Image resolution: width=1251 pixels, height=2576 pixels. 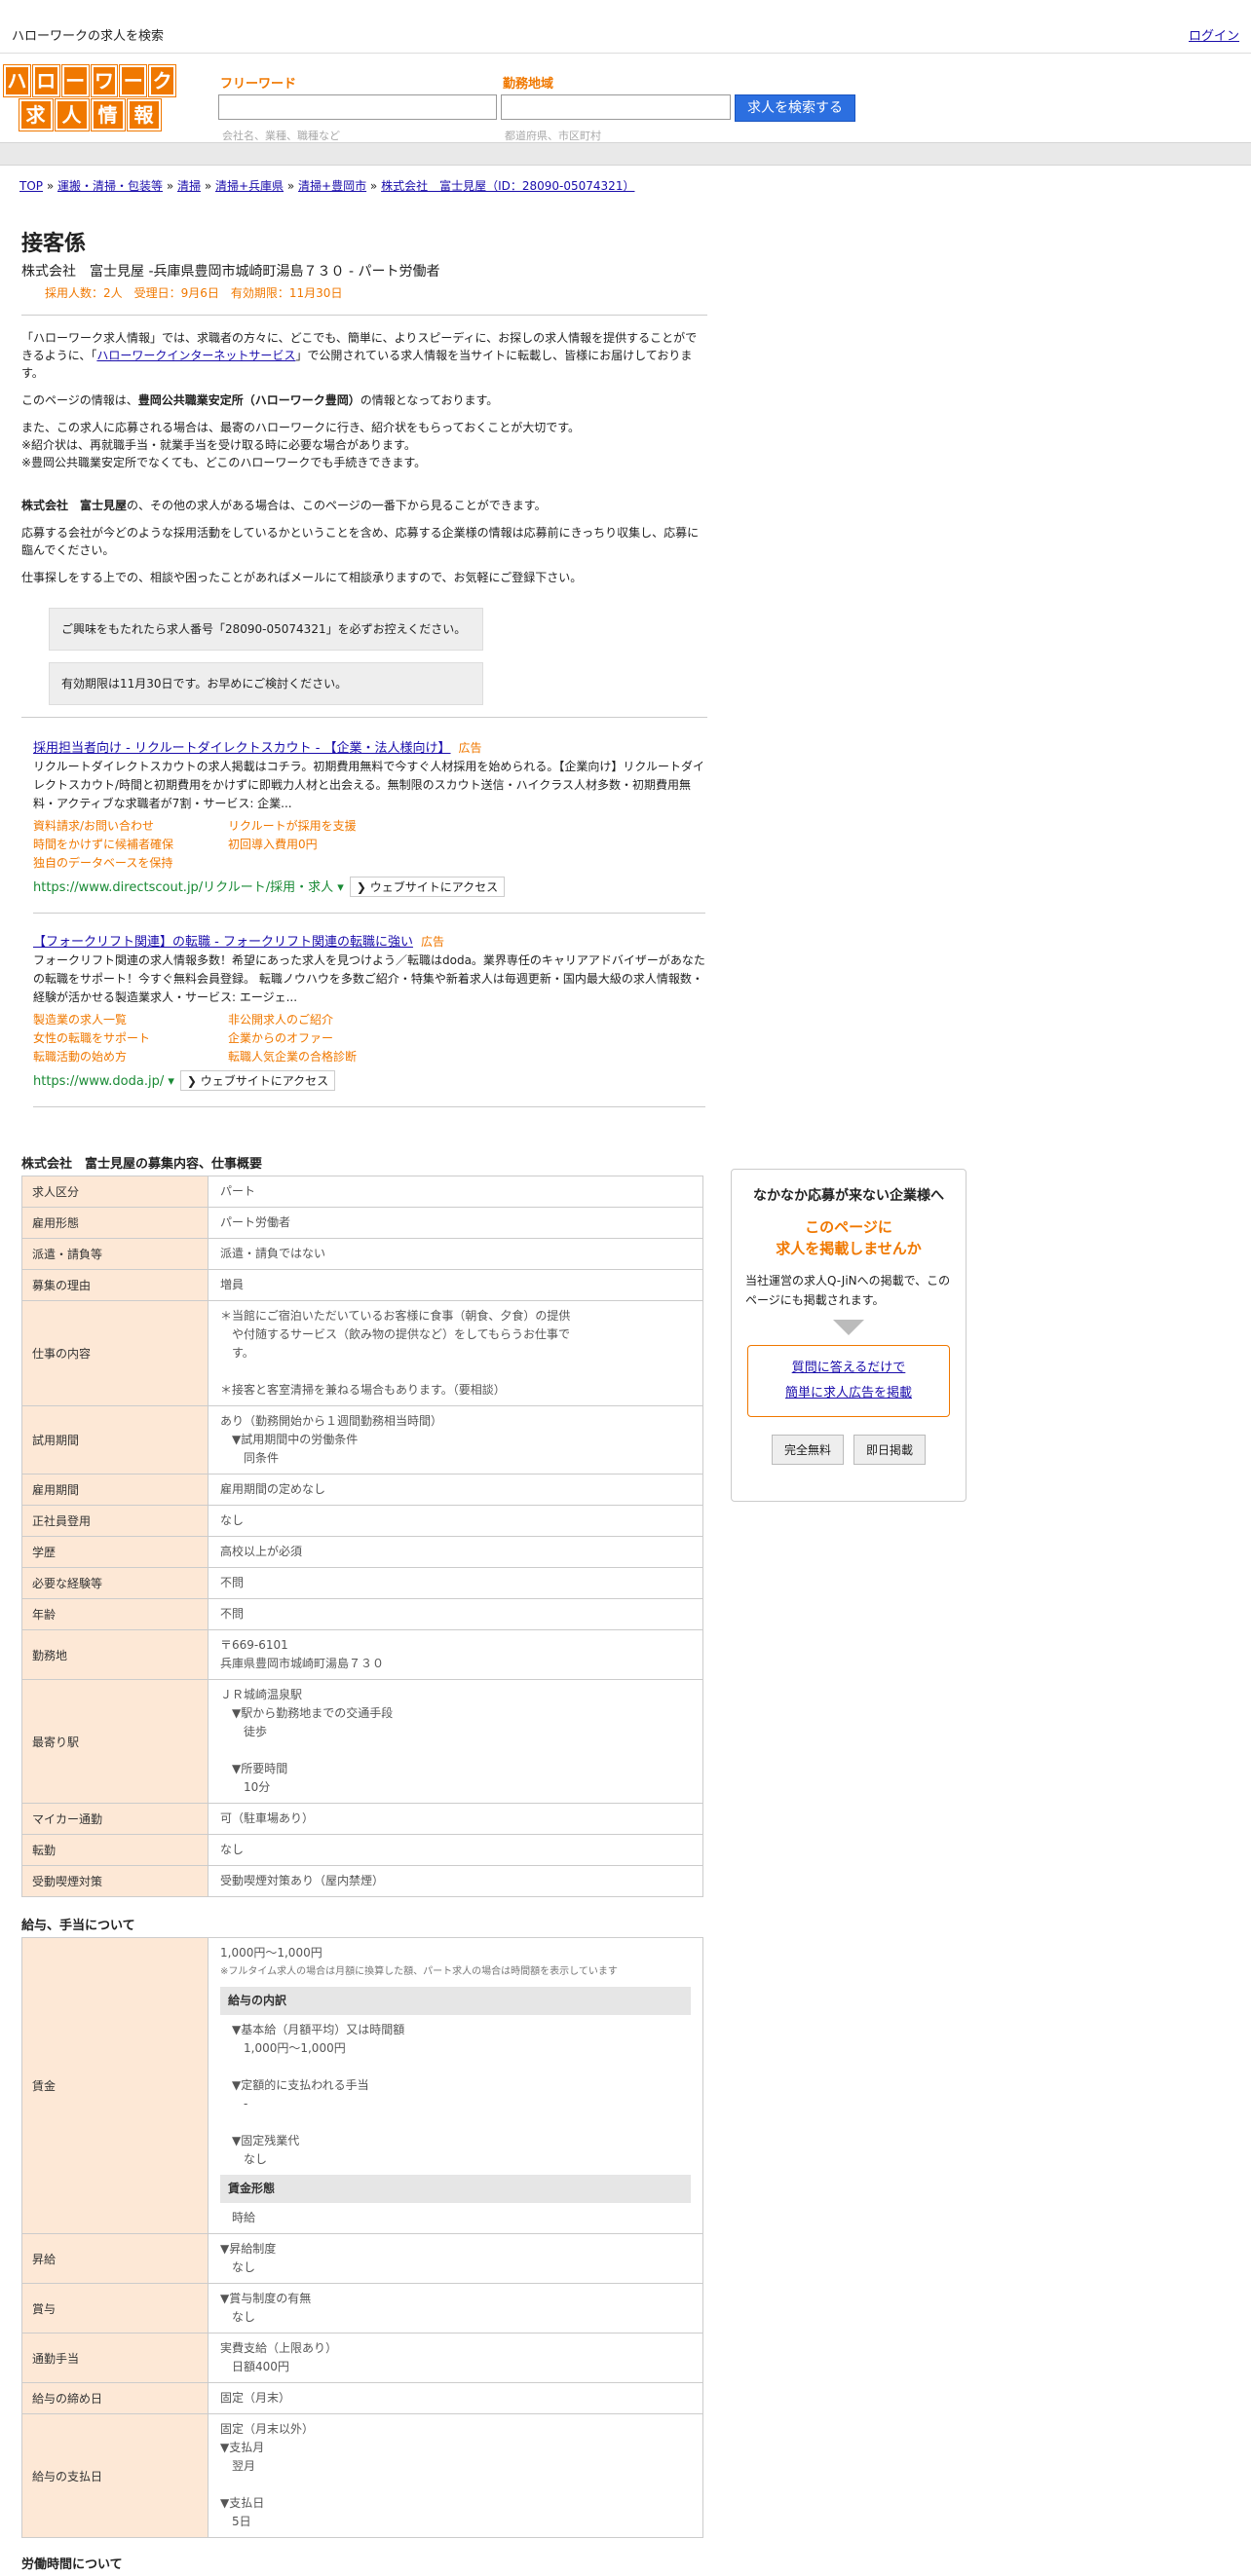 I want to click on area-placeholder: 都道府県、市区町村, so click(x=553, y=136).